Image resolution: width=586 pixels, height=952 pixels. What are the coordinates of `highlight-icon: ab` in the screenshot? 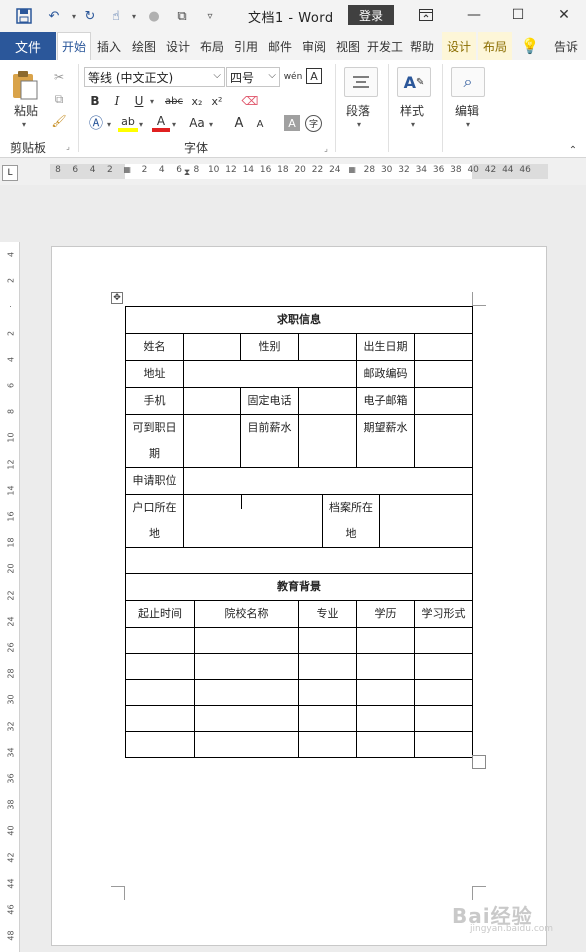 It's located at (128, 123).